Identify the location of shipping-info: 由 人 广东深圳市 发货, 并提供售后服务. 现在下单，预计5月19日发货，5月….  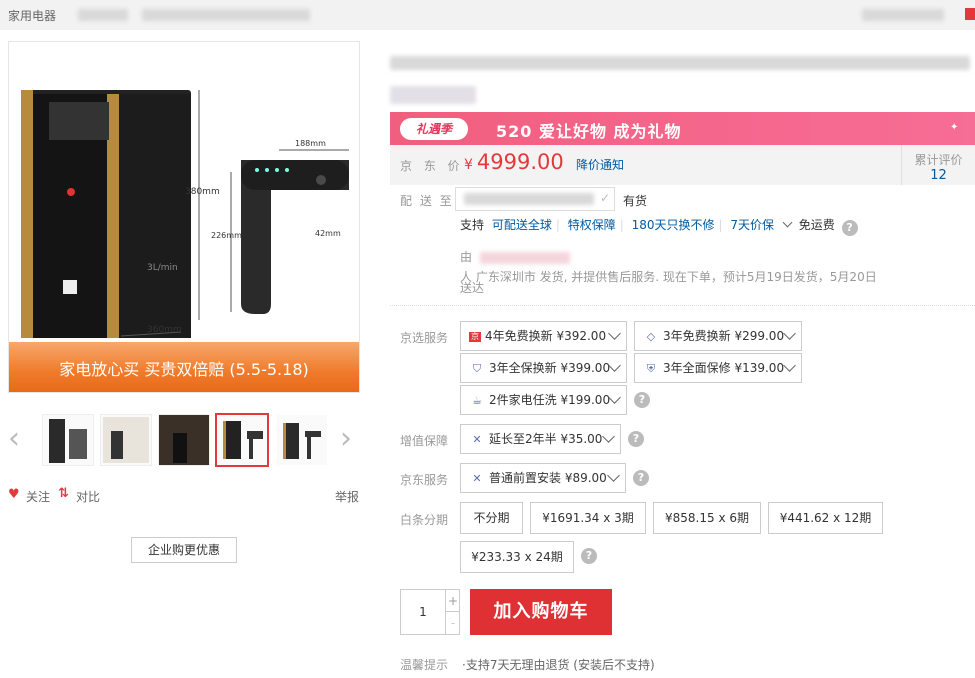
(717, 267).